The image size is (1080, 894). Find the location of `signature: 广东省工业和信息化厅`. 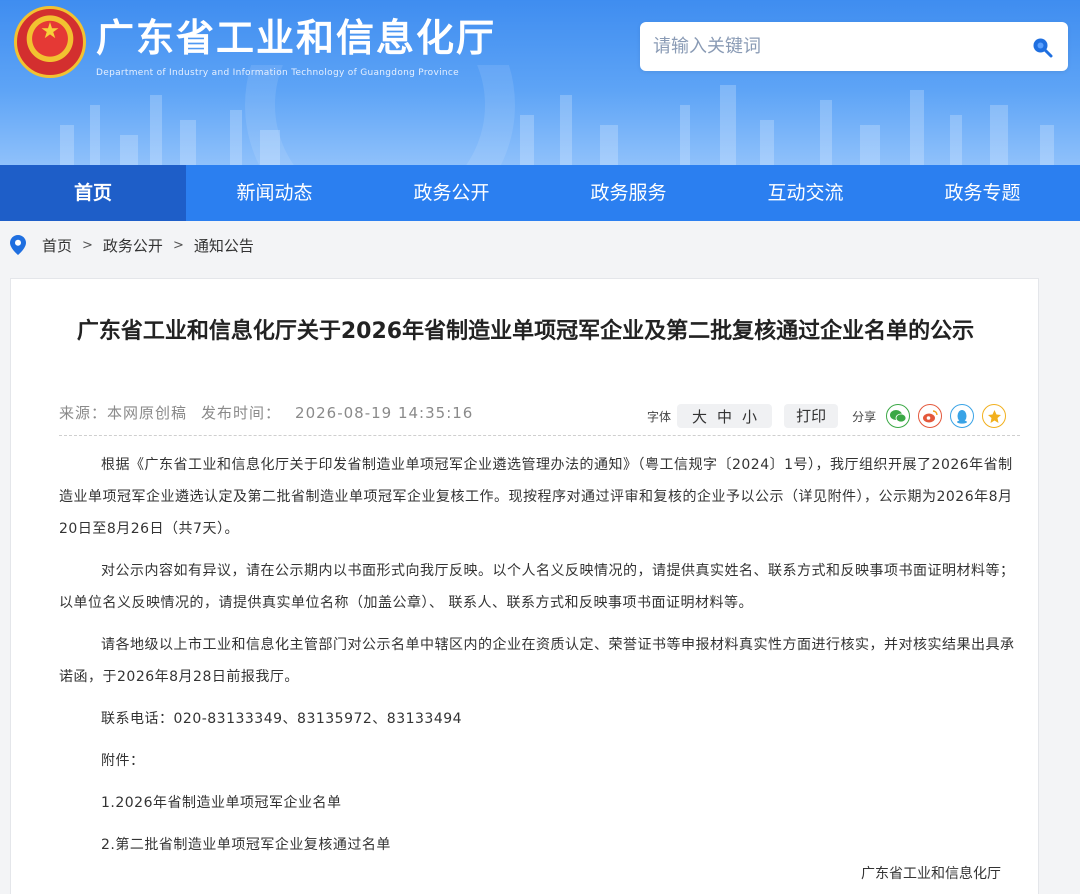

signature: 广东省工业和信息化厅 is located at coordinates (931, 874).